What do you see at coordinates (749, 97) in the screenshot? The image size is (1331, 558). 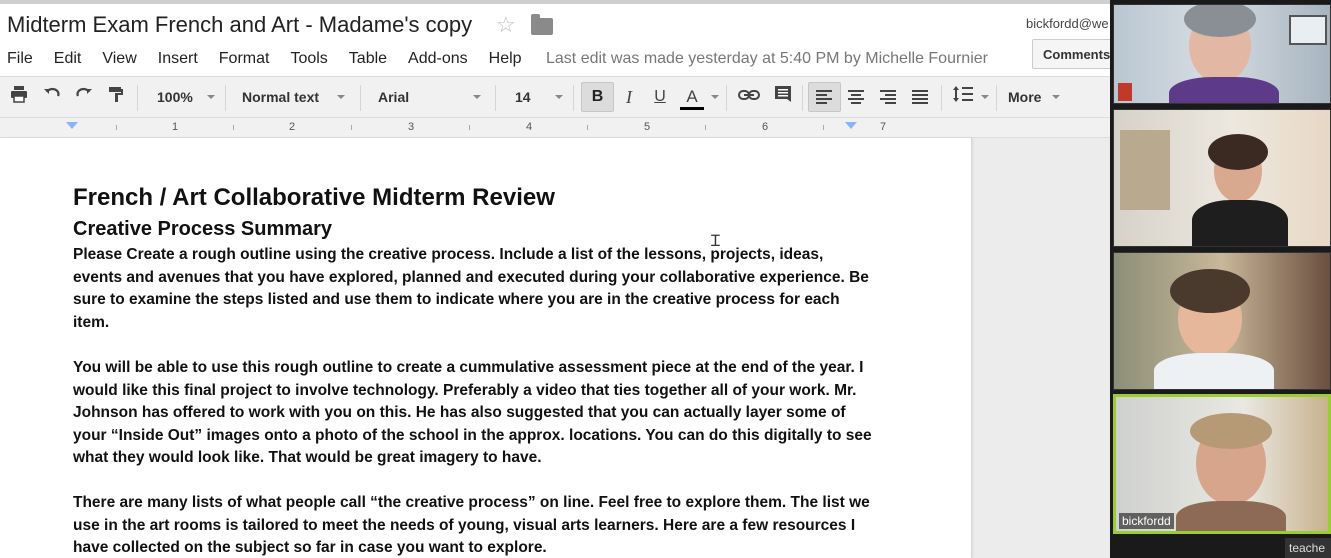 I see `link-icon` at bounding box center [749, 97].